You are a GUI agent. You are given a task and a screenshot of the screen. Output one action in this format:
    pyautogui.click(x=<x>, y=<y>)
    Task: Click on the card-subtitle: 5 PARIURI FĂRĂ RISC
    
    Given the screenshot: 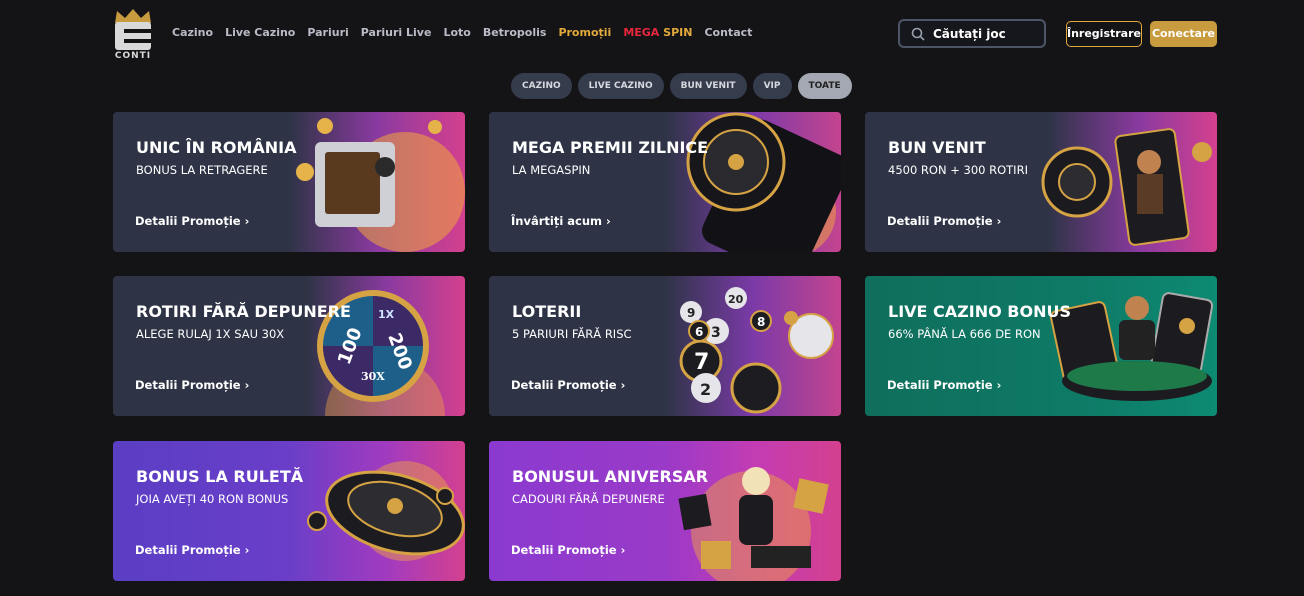 What is the action you would take?
    pyautogui.click(x=572, y=334)
    